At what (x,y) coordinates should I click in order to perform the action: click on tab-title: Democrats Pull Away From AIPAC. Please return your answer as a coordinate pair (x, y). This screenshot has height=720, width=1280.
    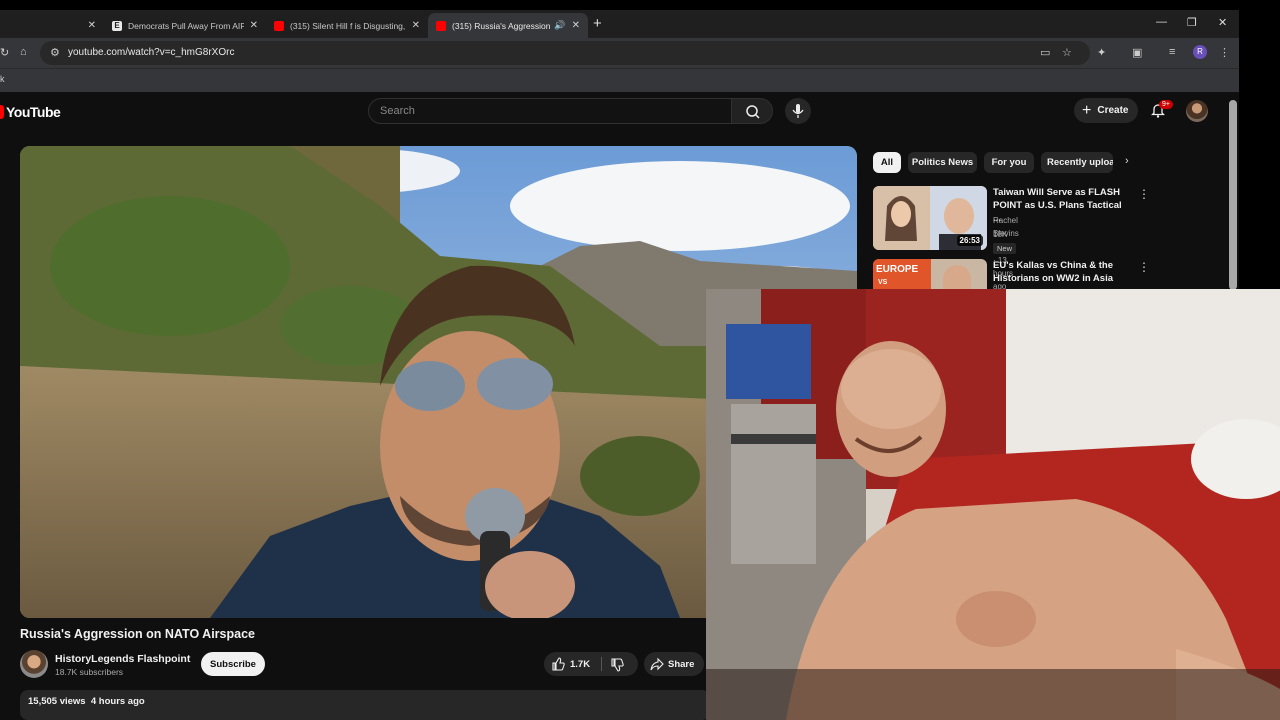
    Looking at the image, I should click on (186, 25).